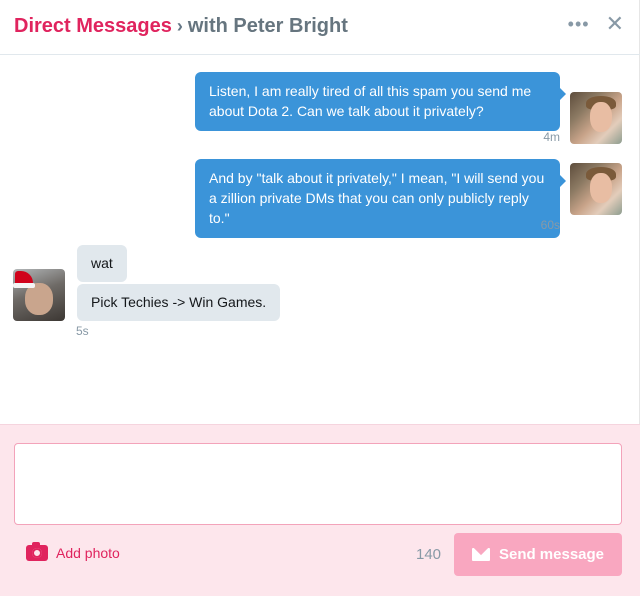 This screenshot has width=640, height=596. Describe the element at coordinates (579, 24) in the screenshot. I see `more-horizontal-icon: •••` at that location.